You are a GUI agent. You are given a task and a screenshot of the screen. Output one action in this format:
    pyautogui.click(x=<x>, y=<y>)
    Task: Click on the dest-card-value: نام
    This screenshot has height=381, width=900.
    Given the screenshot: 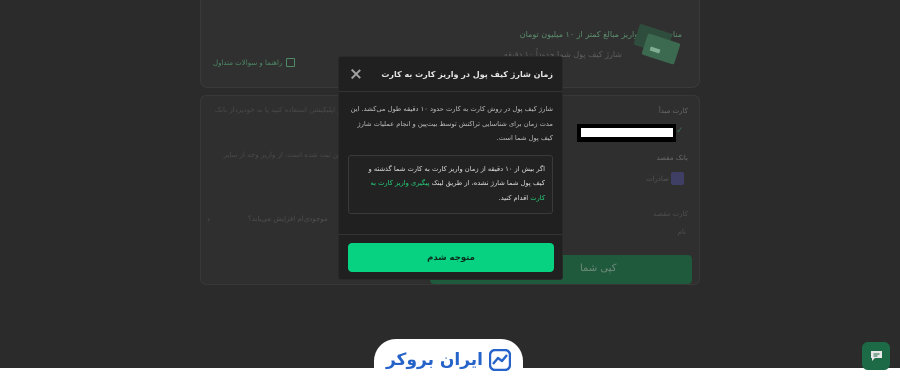 What is the action you would take?
    pyautogui.click(x=681, y=232)
    